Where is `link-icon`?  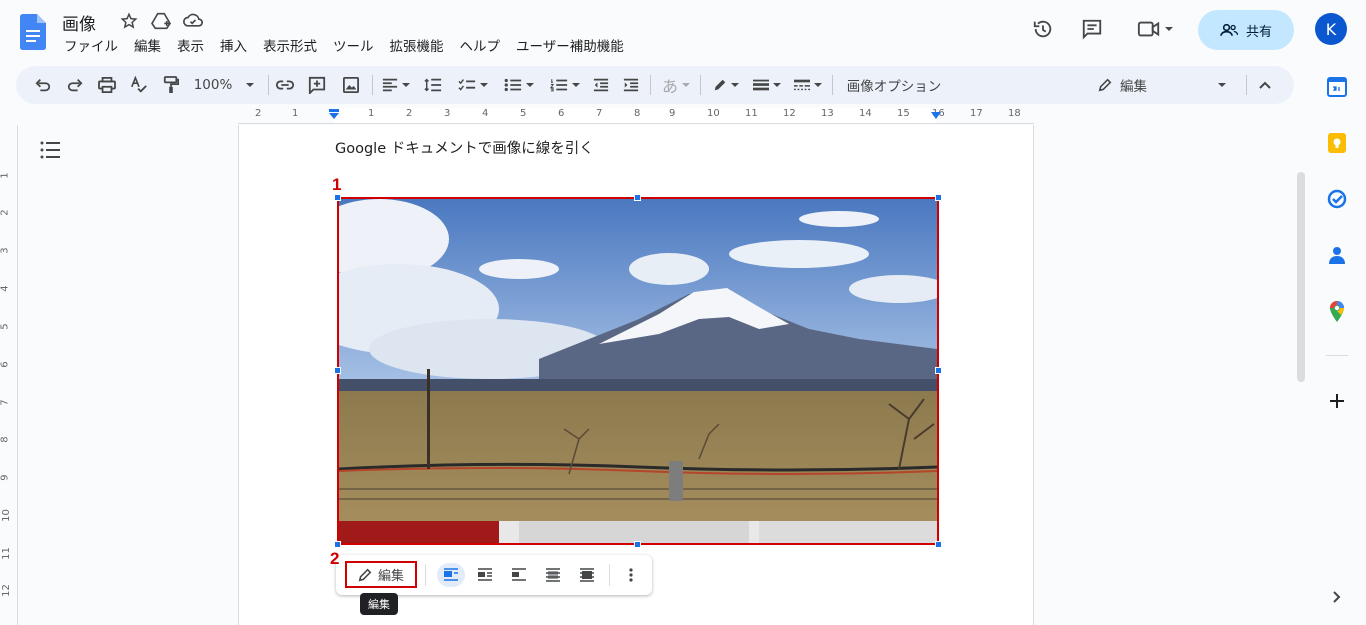 link-icon is located at coordinates (285, 85).